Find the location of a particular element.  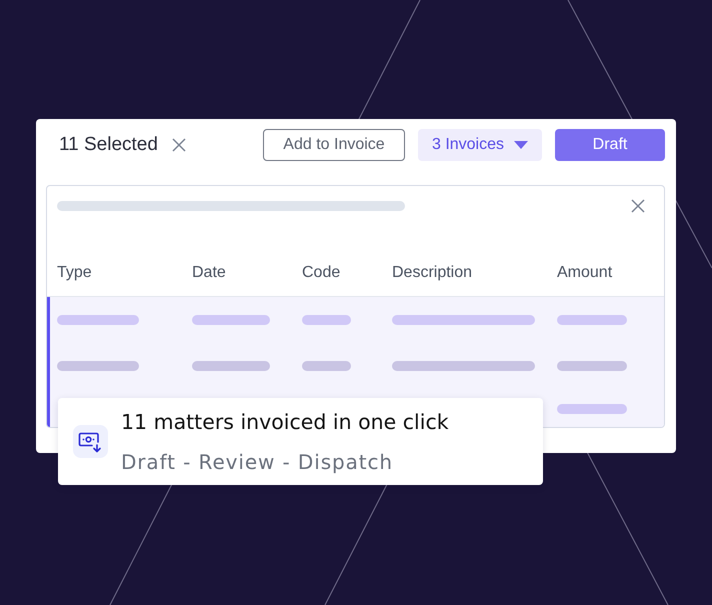

invoices-dropdown: 3 Invoices is located at coordinates (480, 145).